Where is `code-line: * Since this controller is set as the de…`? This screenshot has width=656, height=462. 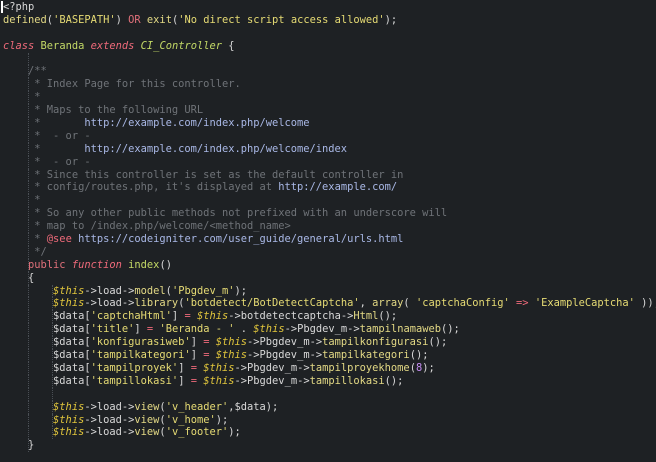
code-line: * Since this controller is set as the de… is located at coordinates (328, 175).